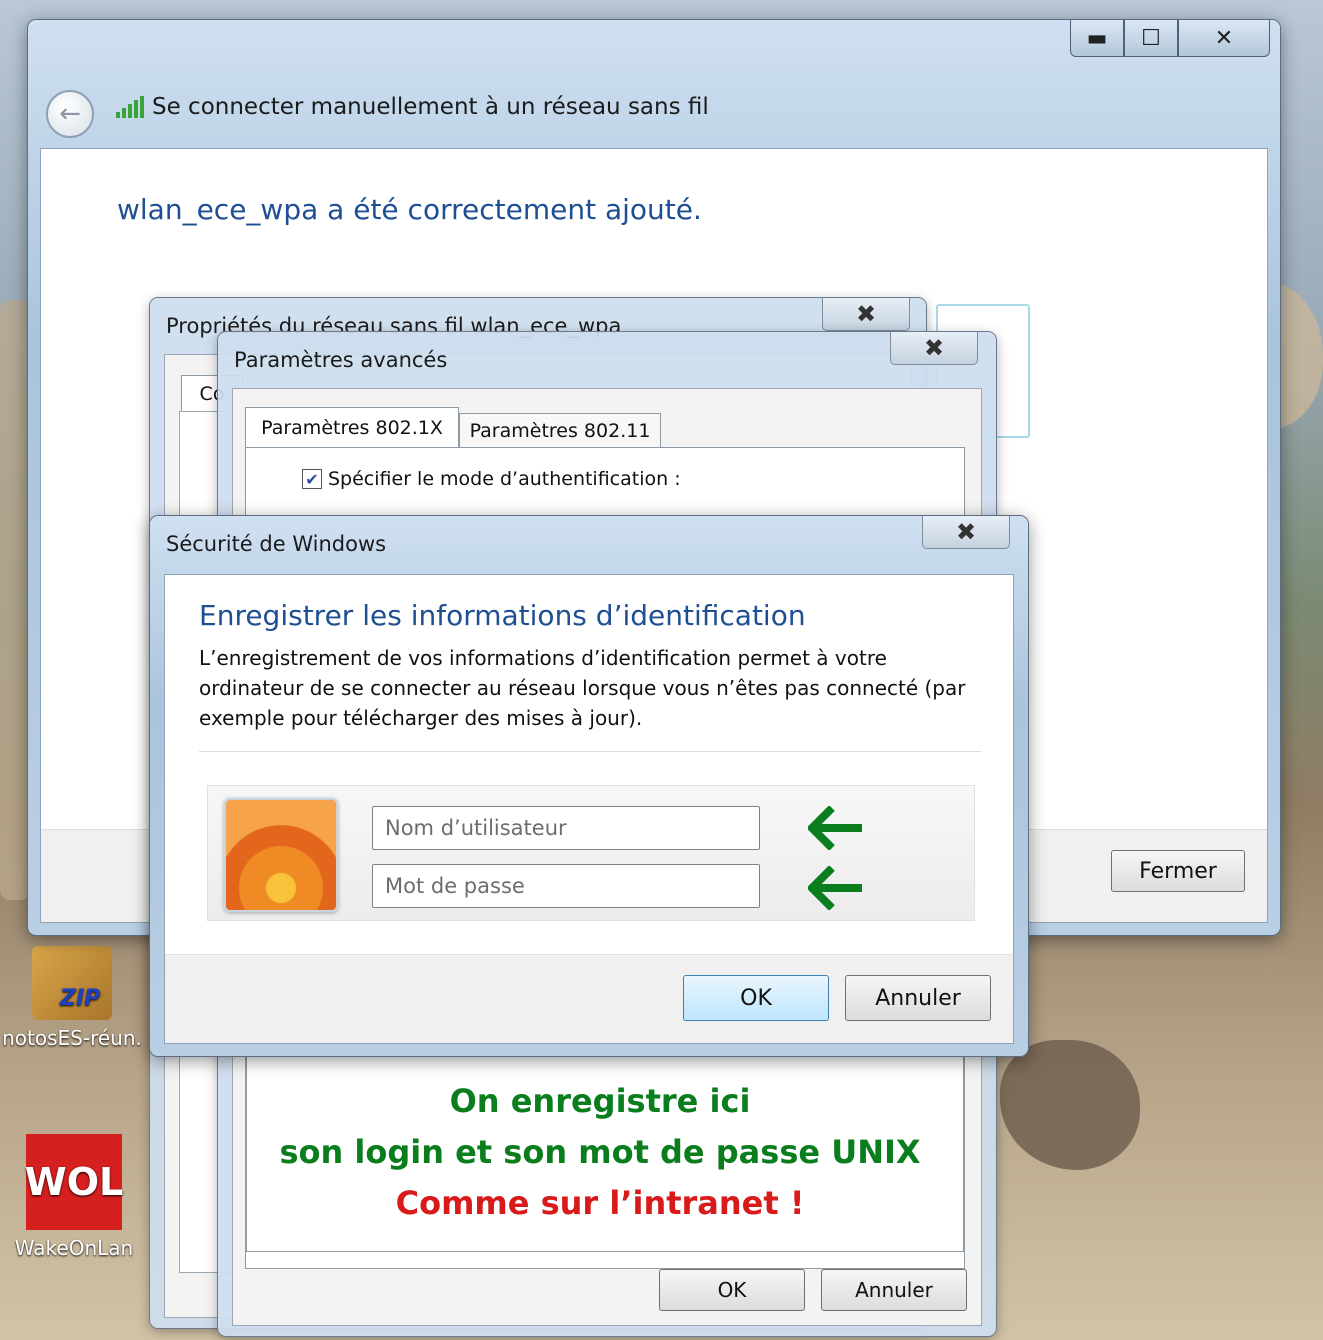 The image size is (1323, 1340). What do you see at coordinates (130, 107) in the screenshot?
I see `wifi-signal-icon` at bounding box center [130, 107].